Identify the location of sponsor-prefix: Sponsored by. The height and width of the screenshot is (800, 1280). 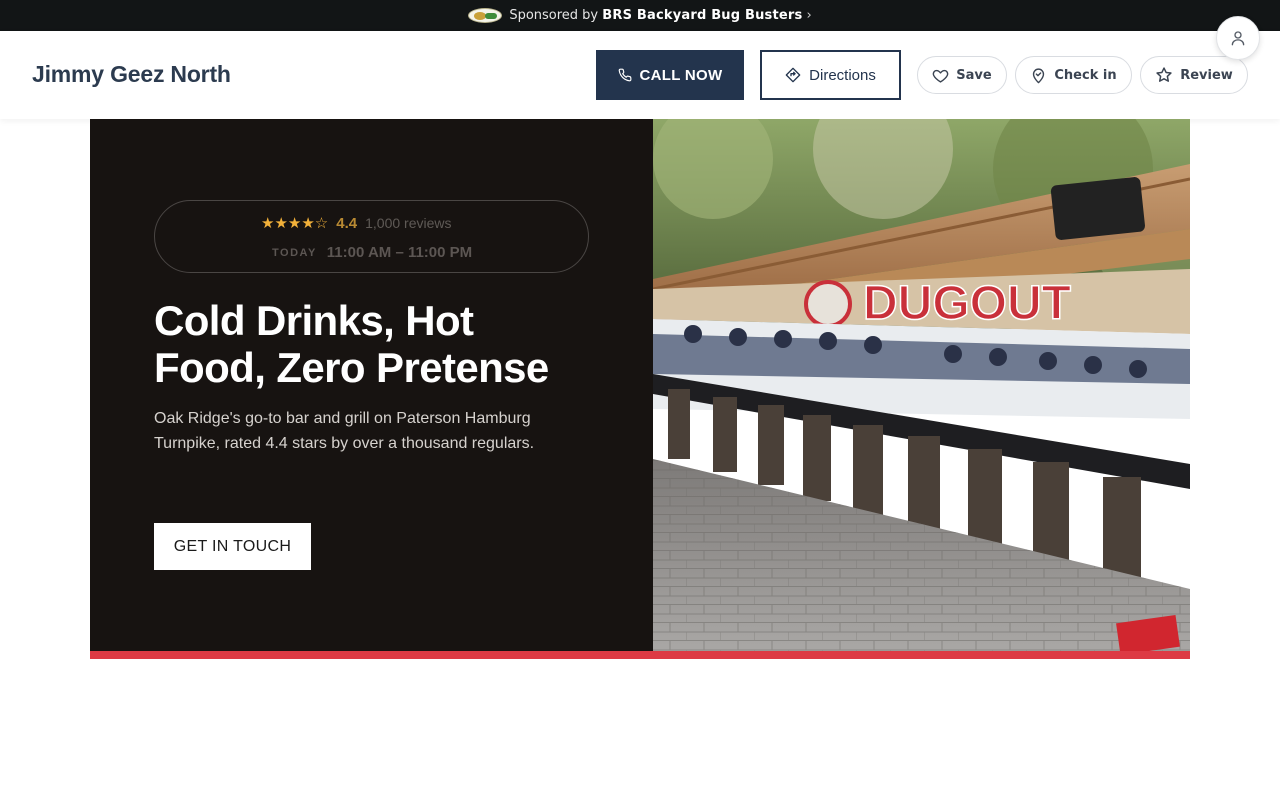
(554, 15).